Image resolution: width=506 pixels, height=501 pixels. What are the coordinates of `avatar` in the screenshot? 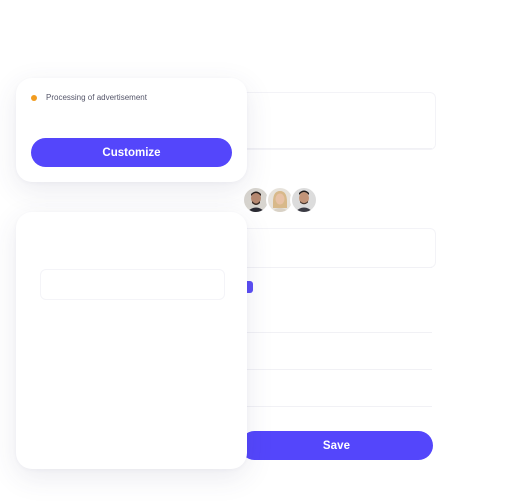 It's located at (304, 200).